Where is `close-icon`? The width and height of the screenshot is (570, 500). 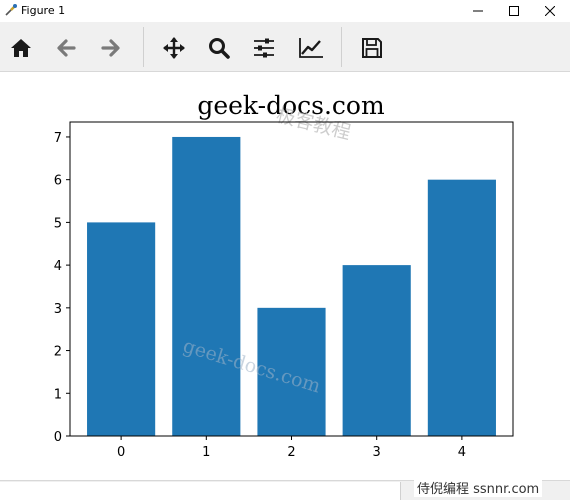 close-icon is located at coordinates (550, 11).